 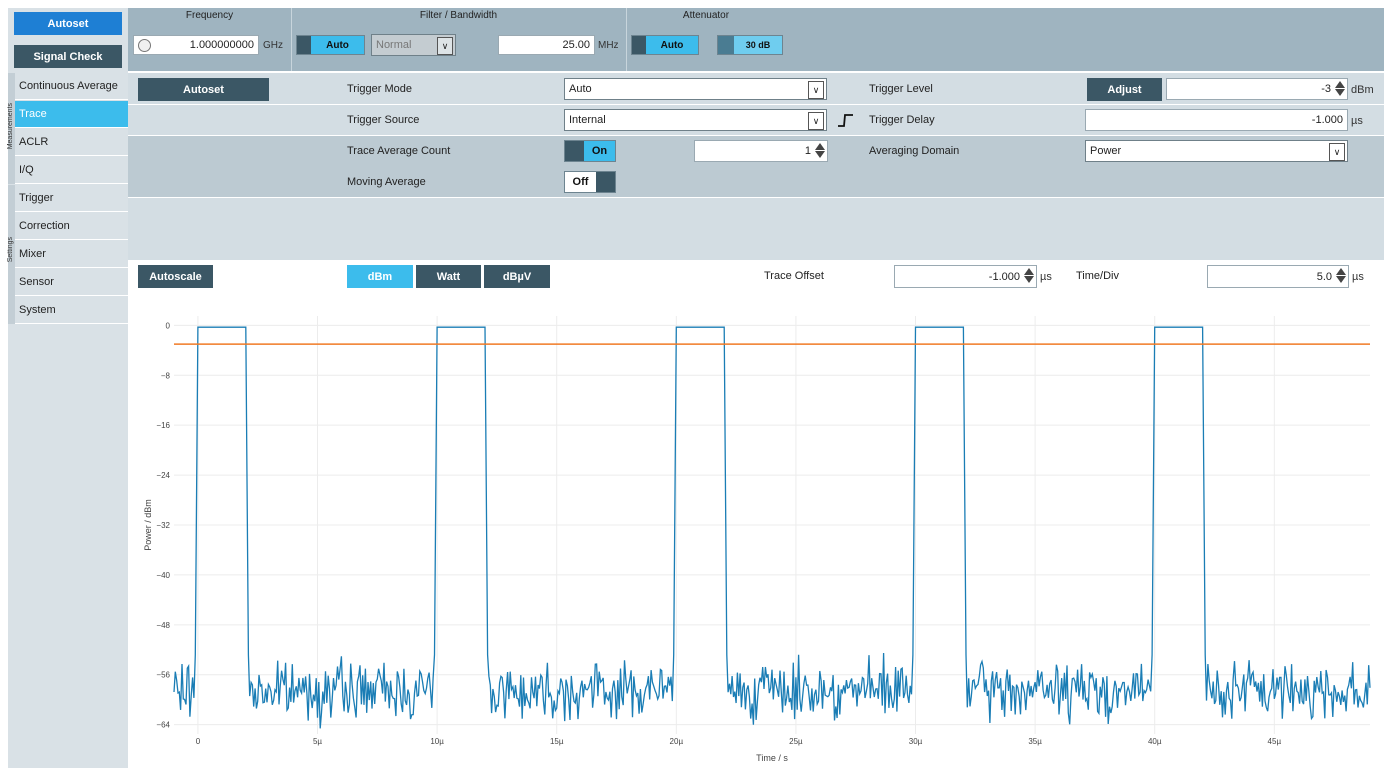 I want to click on averaging-domain-value: Power, so click(x=1106, y=151).